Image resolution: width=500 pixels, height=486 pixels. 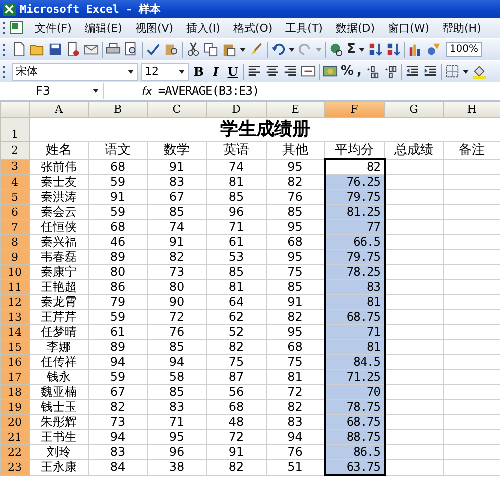 What do you see at coordinates (154, 28) in the screenshot?
I see `menu-item: 视图(V)` at bounding box center [154, 28].